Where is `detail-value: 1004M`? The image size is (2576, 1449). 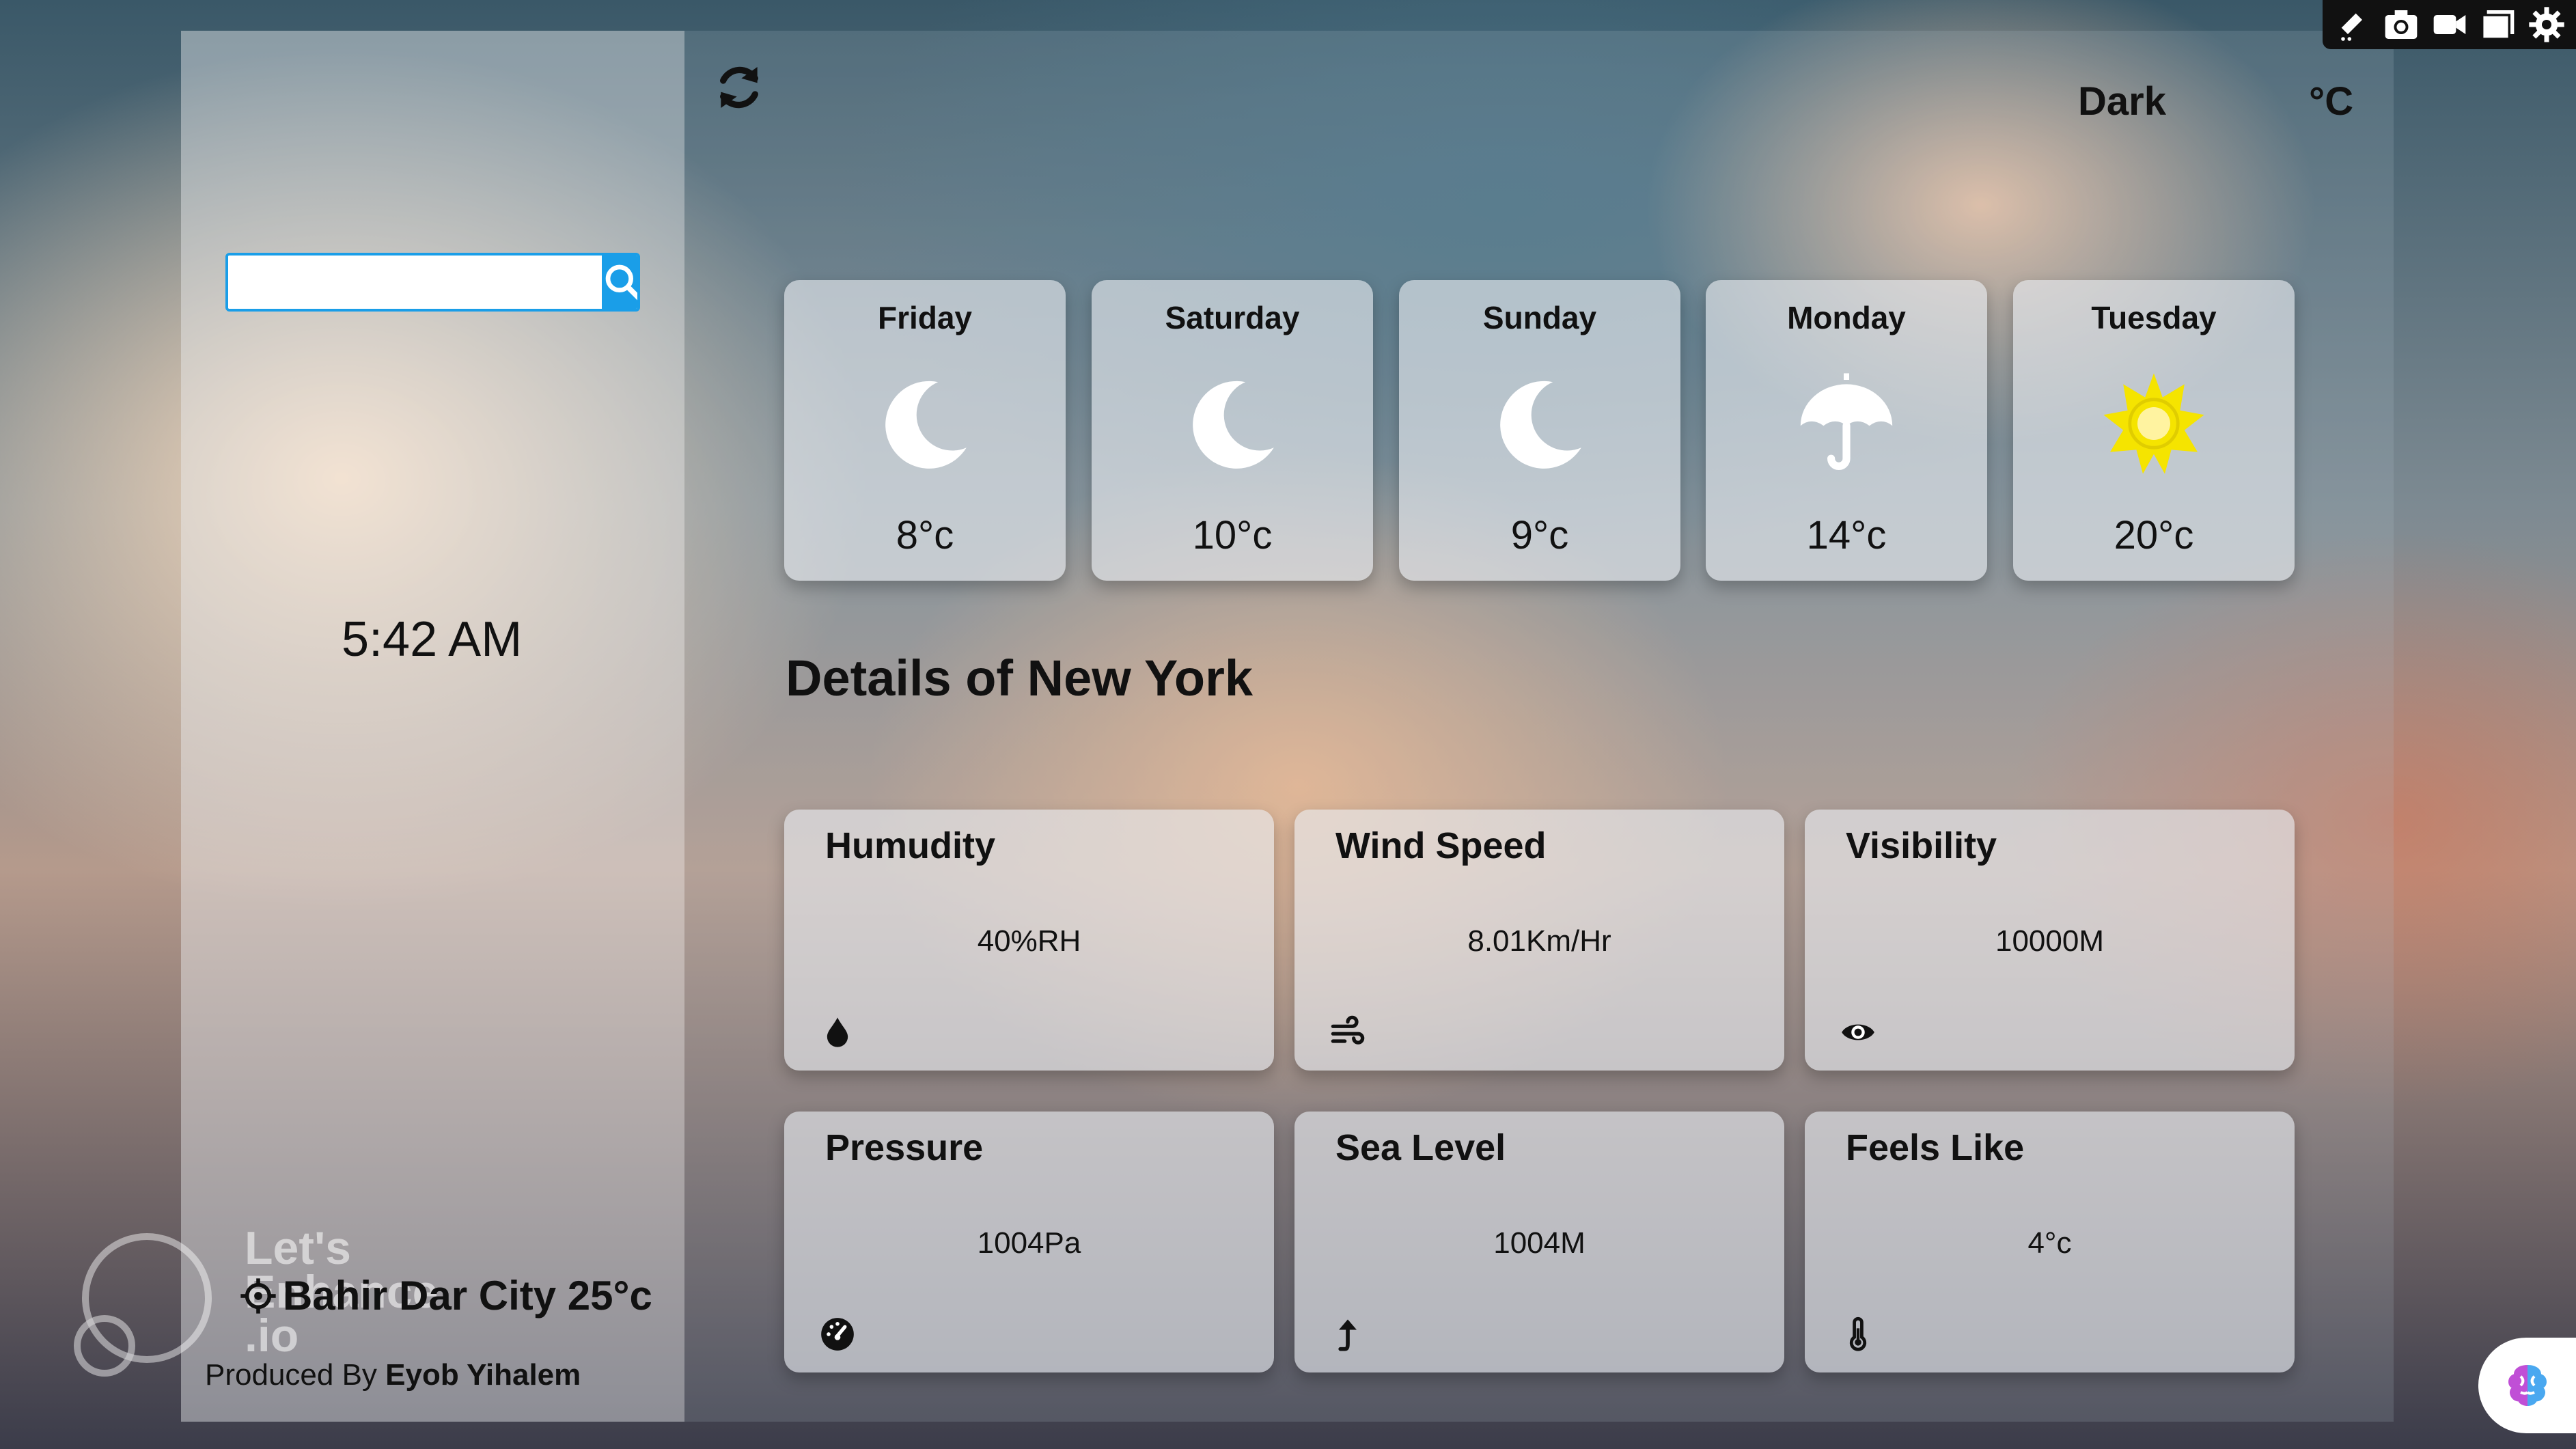
detail-value: 1004M is located at coordinates (1539, 1243).